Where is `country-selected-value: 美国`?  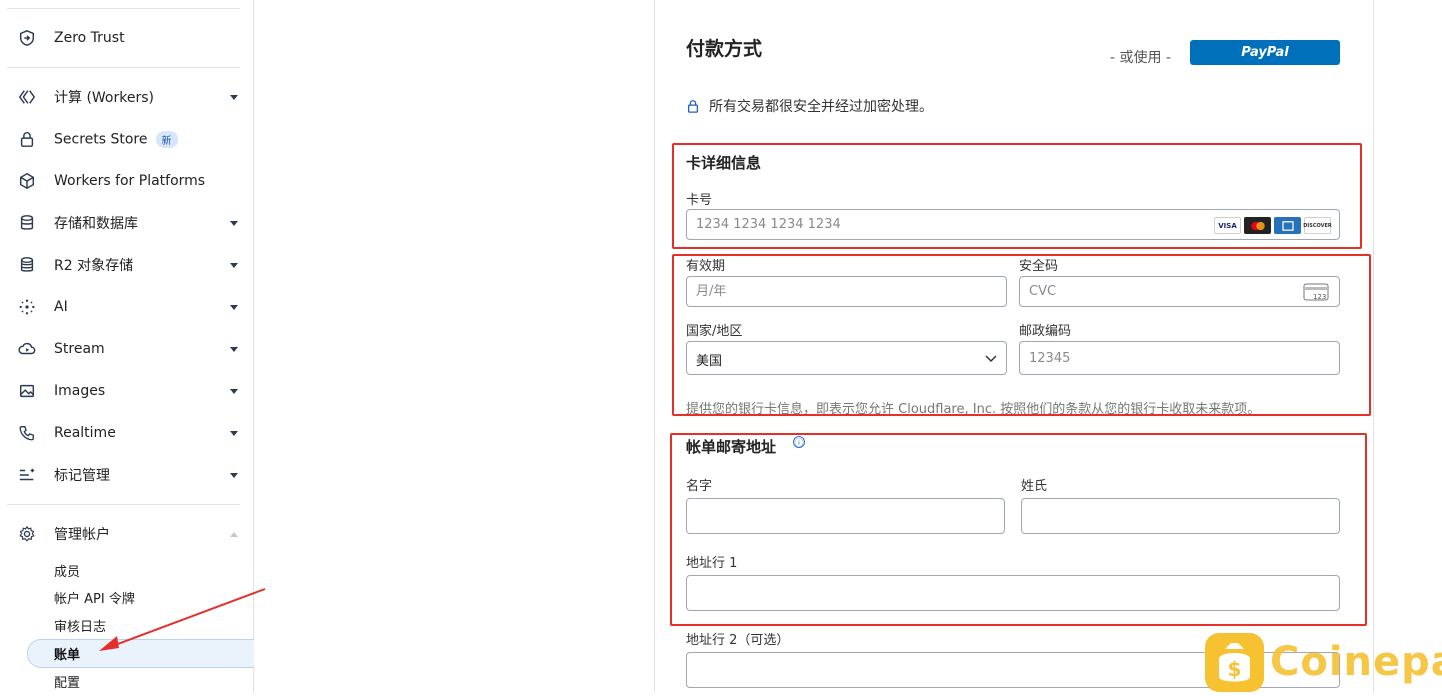
country-selected-value: 美国 is located at coordinates (709, 361).